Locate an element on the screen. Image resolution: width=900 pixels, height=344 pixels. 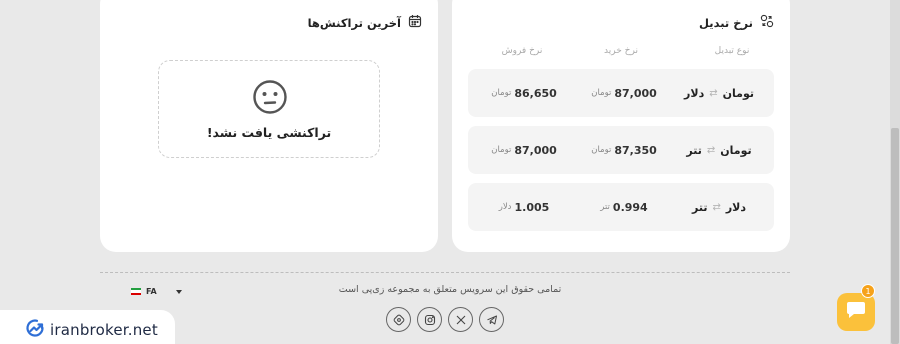
exchange-icon is located at coordinates (767, 22).